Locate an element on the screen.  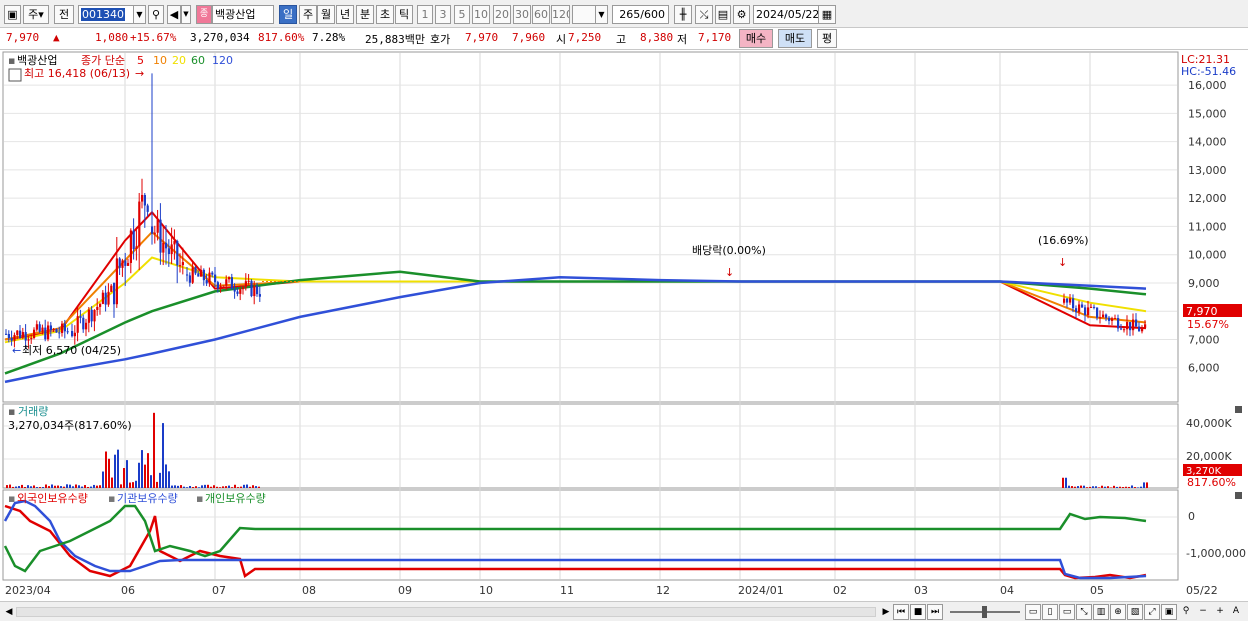
timeframe-tab-4: 분 is located at coordinates (365, 14).